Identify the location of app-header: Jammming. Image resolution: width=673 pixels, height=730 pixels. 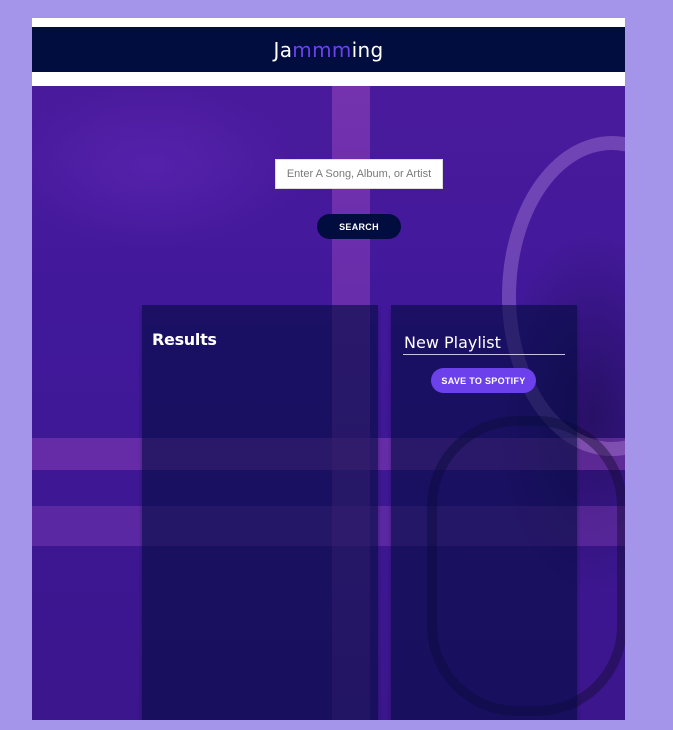
(328, 49).